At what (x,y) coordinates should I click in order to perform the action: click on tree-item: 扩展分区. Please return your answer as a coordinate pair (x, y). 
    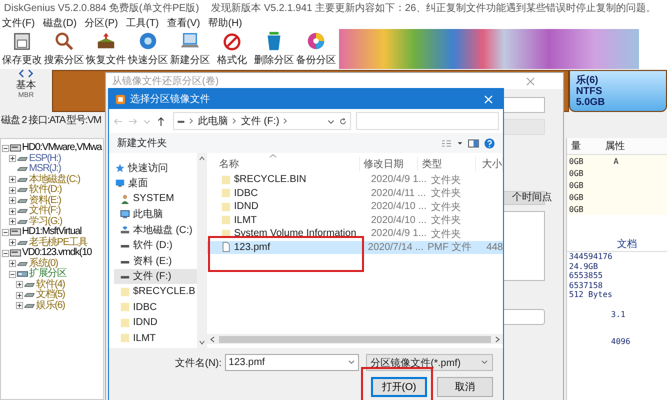
    Looking at the image, I should click on (47, 274).